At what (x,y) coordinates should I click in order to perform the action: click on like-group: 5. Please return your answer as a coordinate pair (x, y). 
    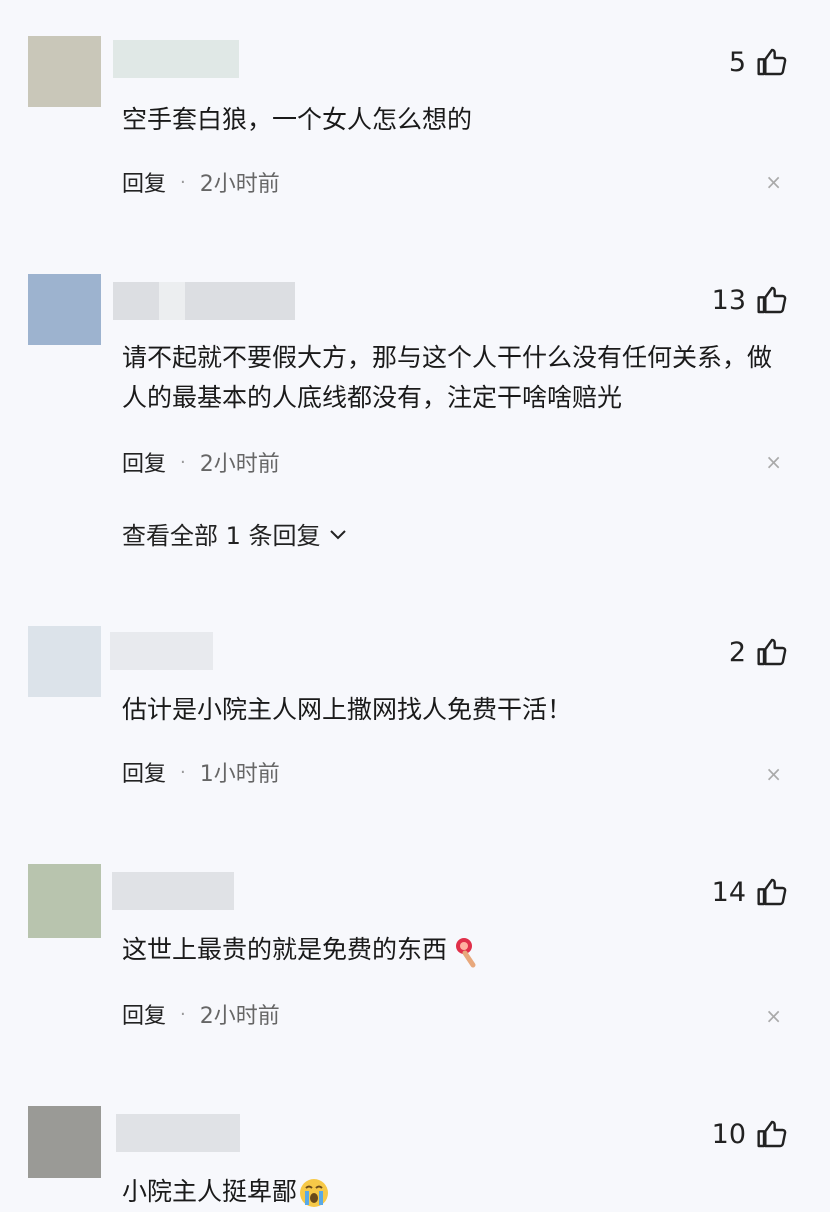
    Looking at the image, I should click on (758, 62).